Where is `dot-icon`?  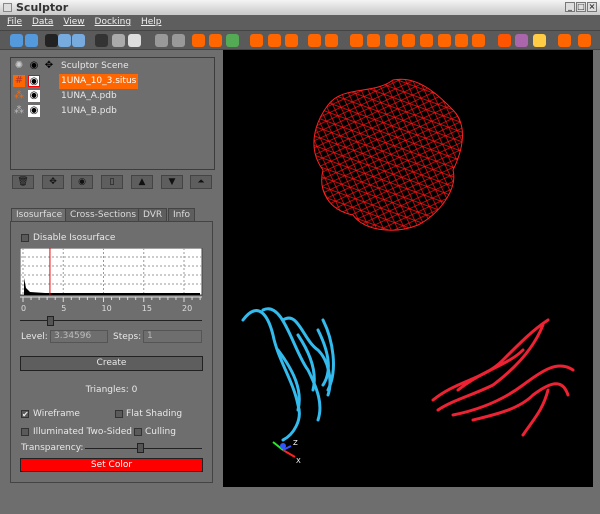 dot-icon is located at coordinates (256, 40).